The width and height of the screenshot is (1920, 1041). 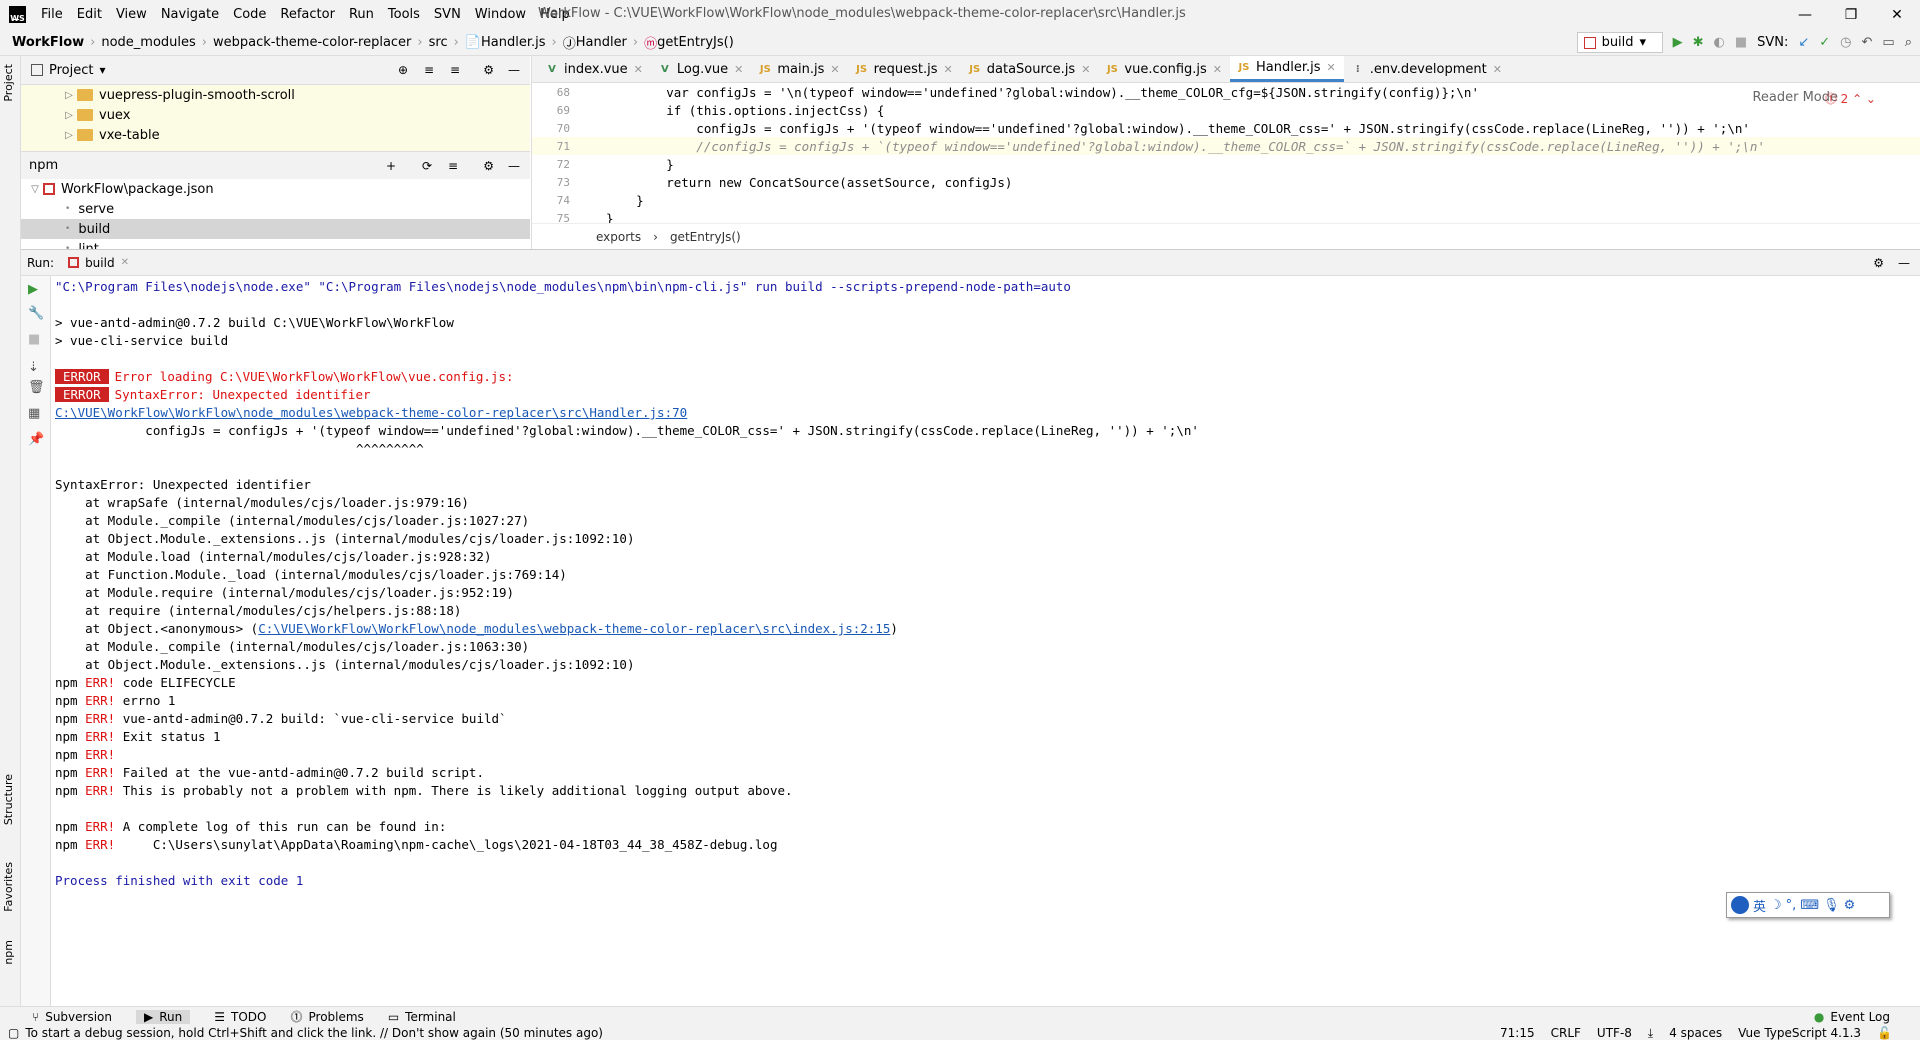 What do you see at coordinates (36, 313) in the screenshot?
I see `wrench-icon: 🔧` at bounding box center [36, 313].